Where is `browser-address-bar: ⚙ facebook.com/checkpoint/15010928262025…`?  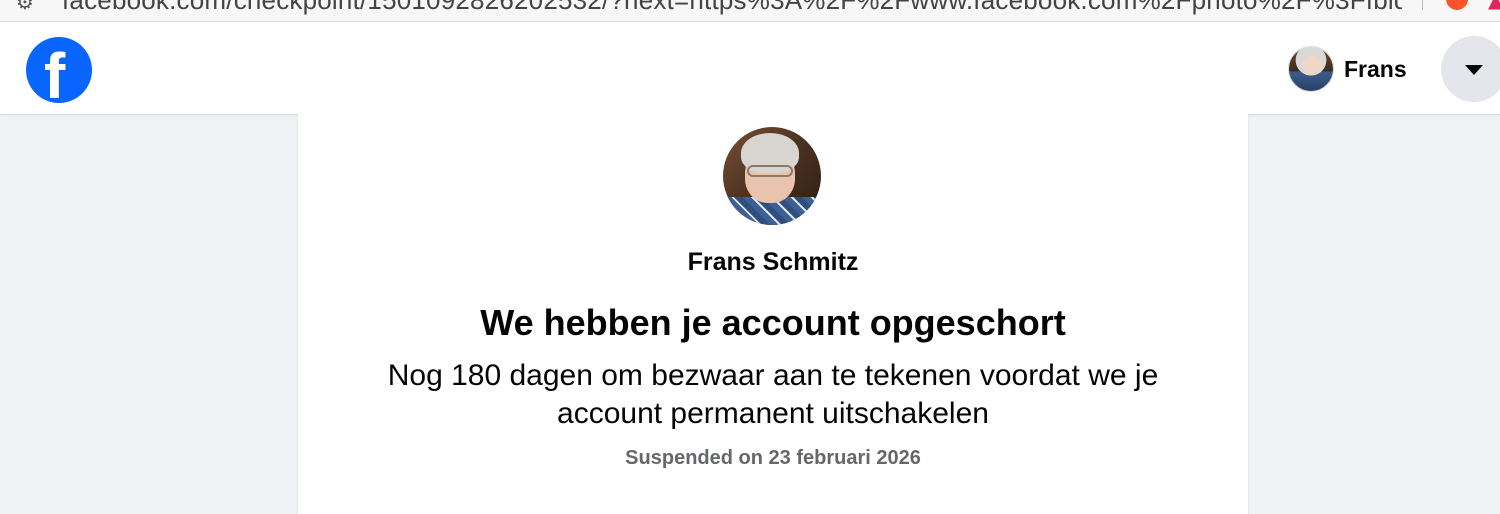 browser-address-bar: ⚙ facebook.com/checkpoint/15010928262025… is located at coordinates (750, 11).